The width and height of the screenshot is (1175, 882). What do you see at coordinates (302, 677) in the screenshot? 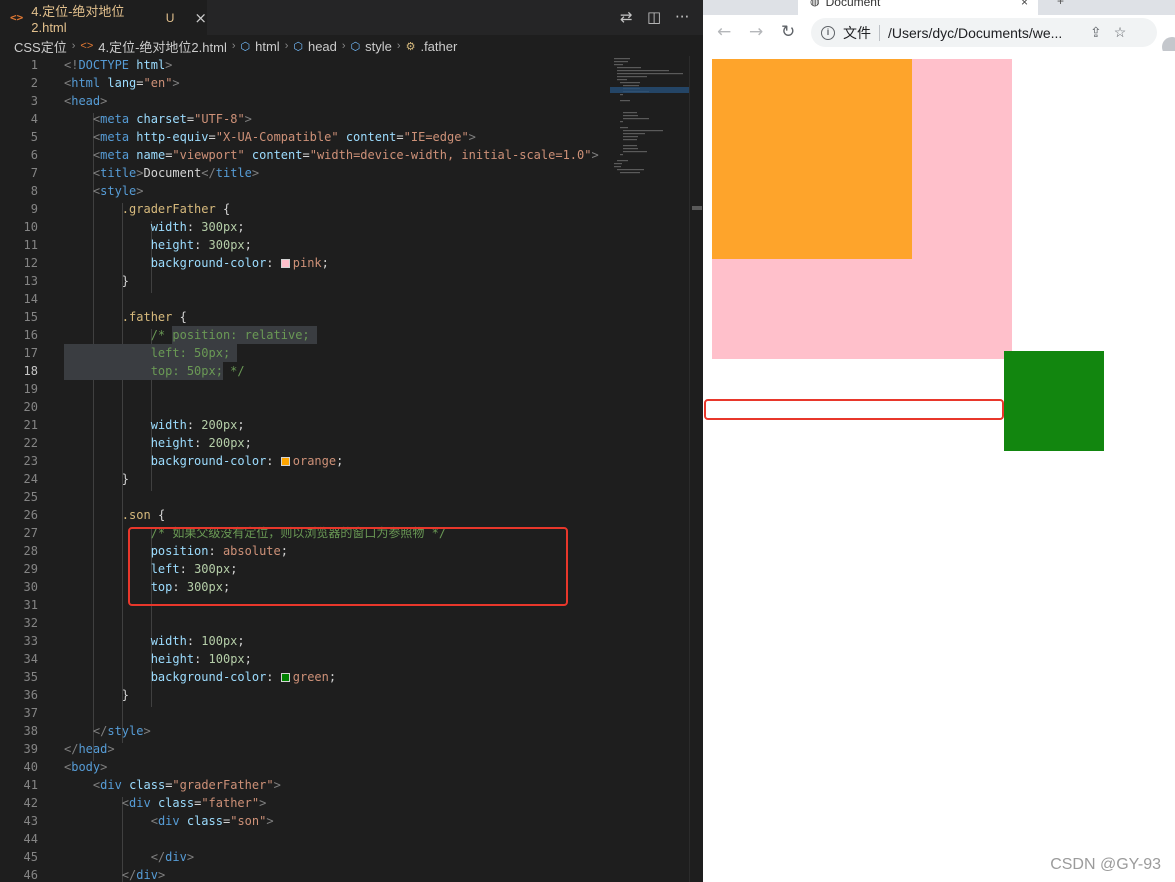
I see `code-line: 35 background-color: green;` at bounding box center [302, 677].